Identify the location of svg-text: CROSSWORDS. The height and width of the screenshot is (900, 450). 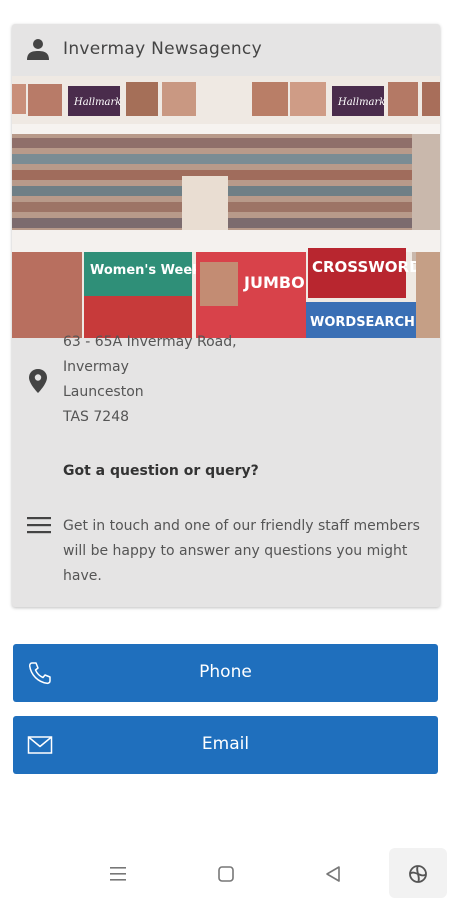
(372, 267).